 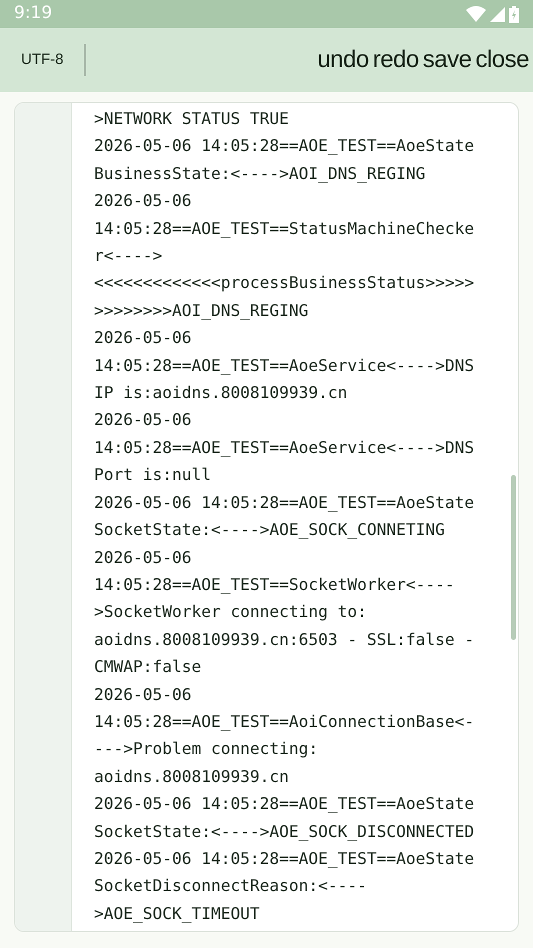 What do you see at coordinates (207, 749) in the screenshot?
I see `log-line: --->Problem connecting:` at bounding box center [207, 749].